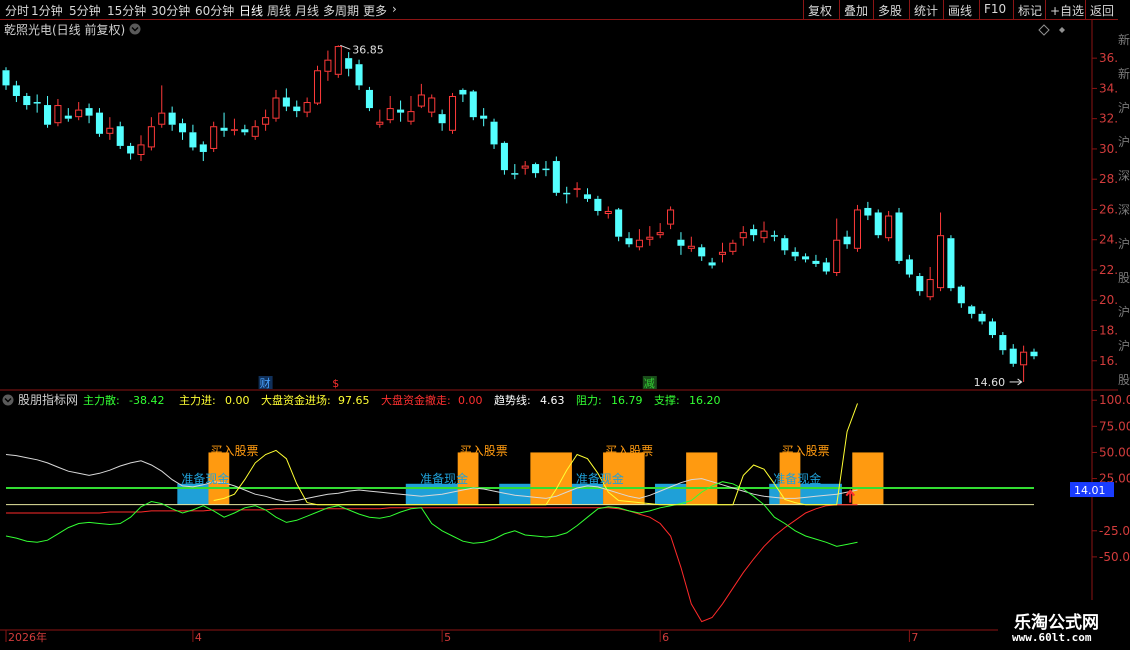 Image resolution: width=1130 pixels, height=650 pixels. I want to click on legend-value: 16.20, so click(705, 400).